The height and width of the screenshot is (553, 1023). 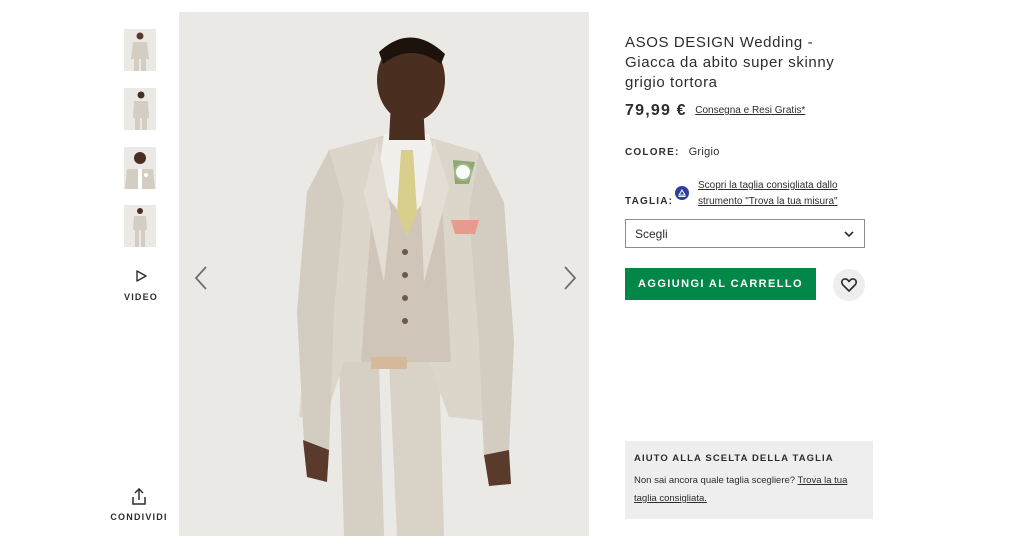 I want to click on color-value: Grigio, so click(x=704, y=152).